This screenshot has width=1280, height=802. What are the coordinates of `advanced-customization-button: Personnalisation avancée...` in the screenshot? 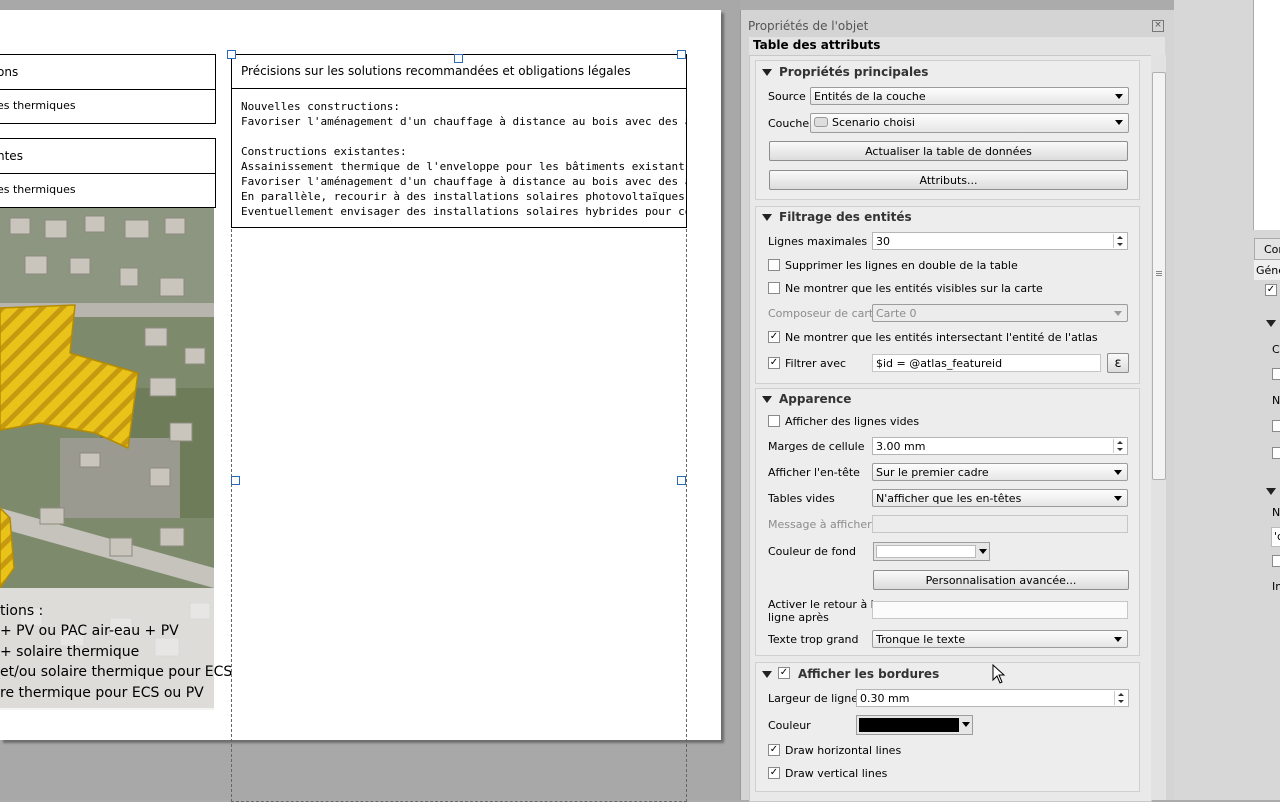 It's located at (1001, 580).